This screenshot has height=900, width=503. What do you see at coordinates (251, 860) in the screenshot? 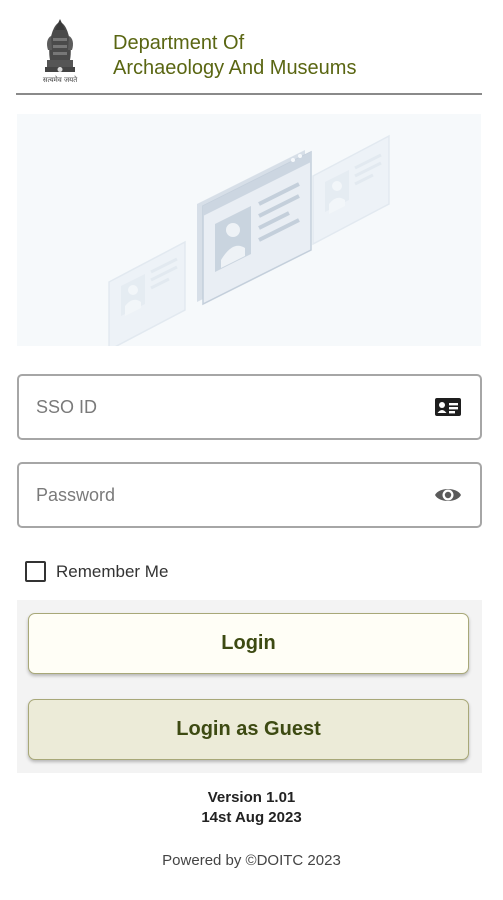
I see `powered-by: Powered by ©DOITC 2023` at bounding box center [251, 860].